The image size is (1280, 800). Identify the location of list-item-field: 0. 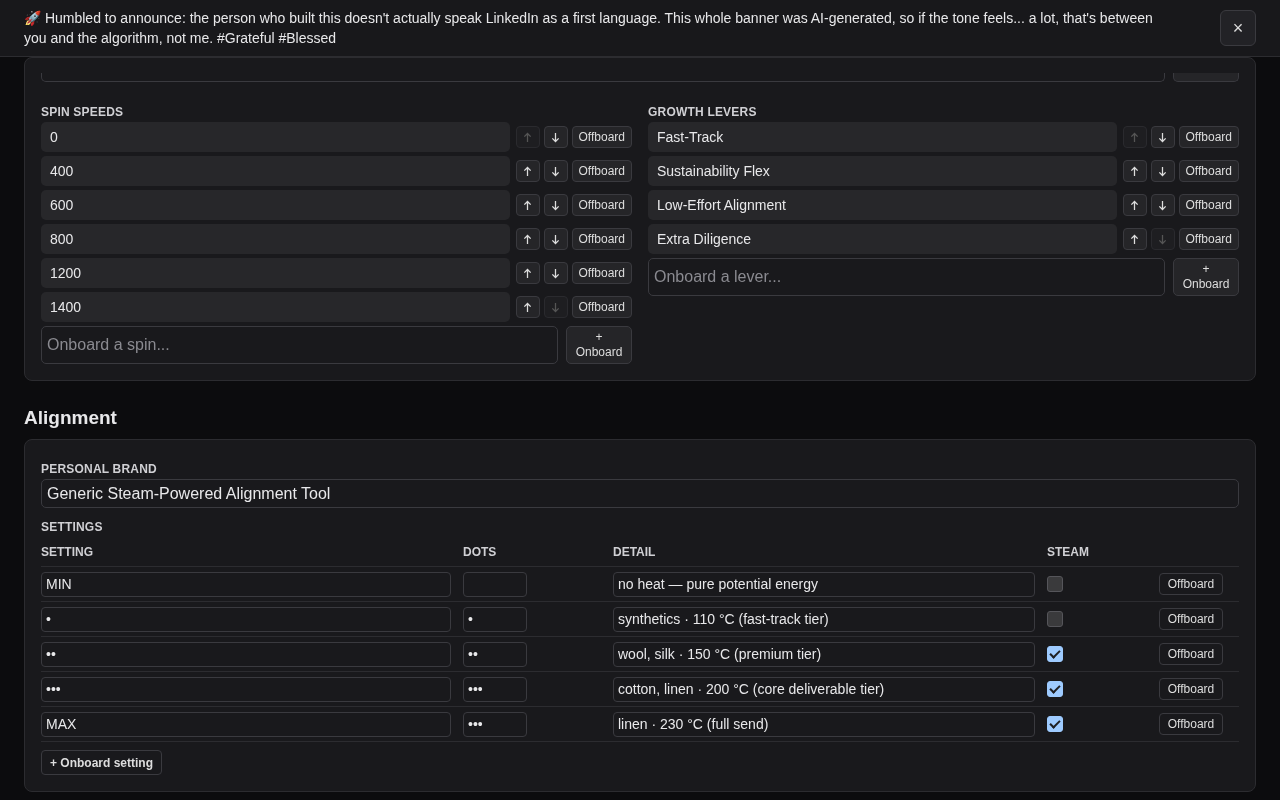
(275, 137).